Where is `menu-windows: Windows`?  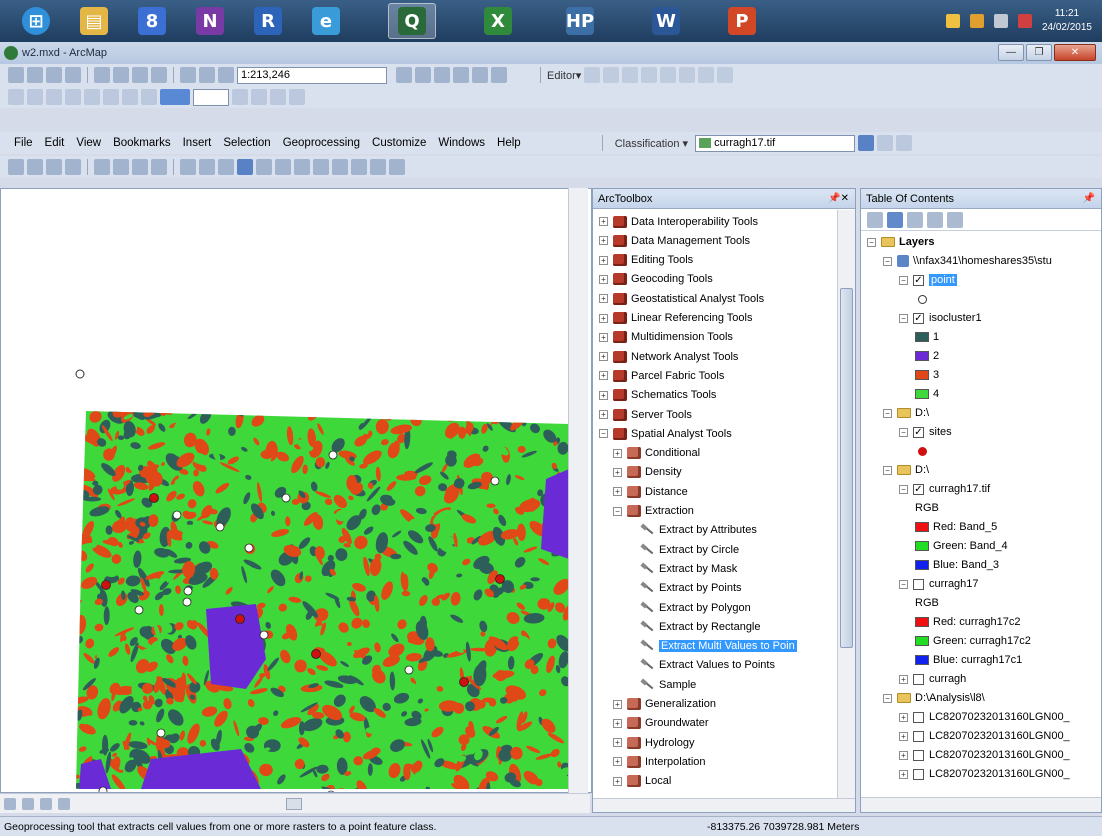 menu-windows: Windows is located at coordinates (461, 143).